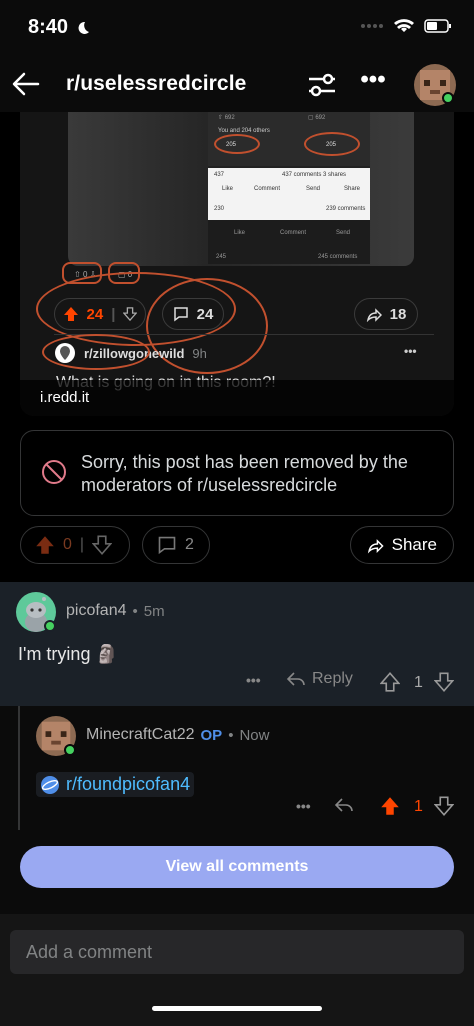  What do you see at coordinates (156, 84) in the screenshot?
I see `subreddit-title: r/uselessredcircle` at bounding box center [156, 84].